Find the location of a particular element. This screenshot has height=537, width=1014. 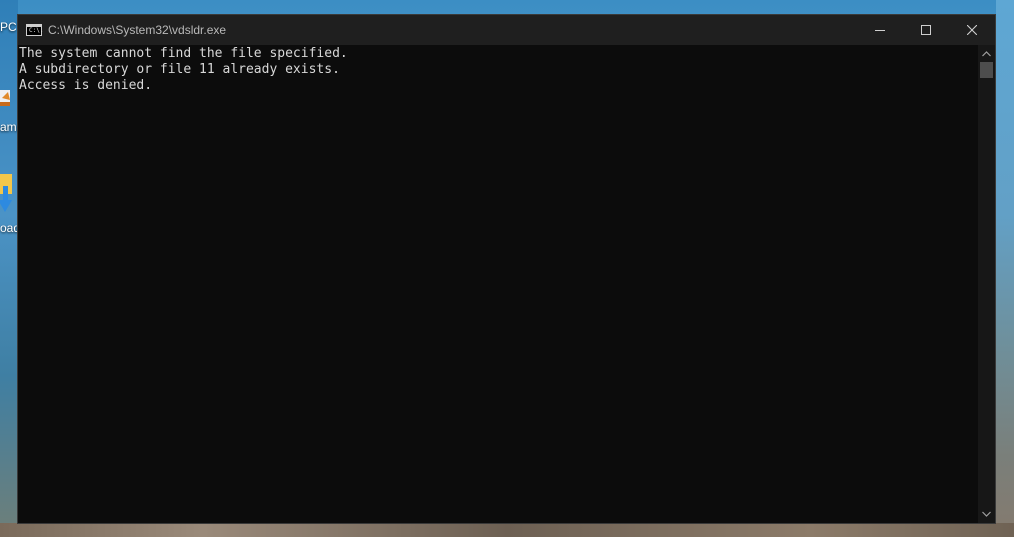

desktop-icon-label-oad: oad is located at coordinates (9, 228).